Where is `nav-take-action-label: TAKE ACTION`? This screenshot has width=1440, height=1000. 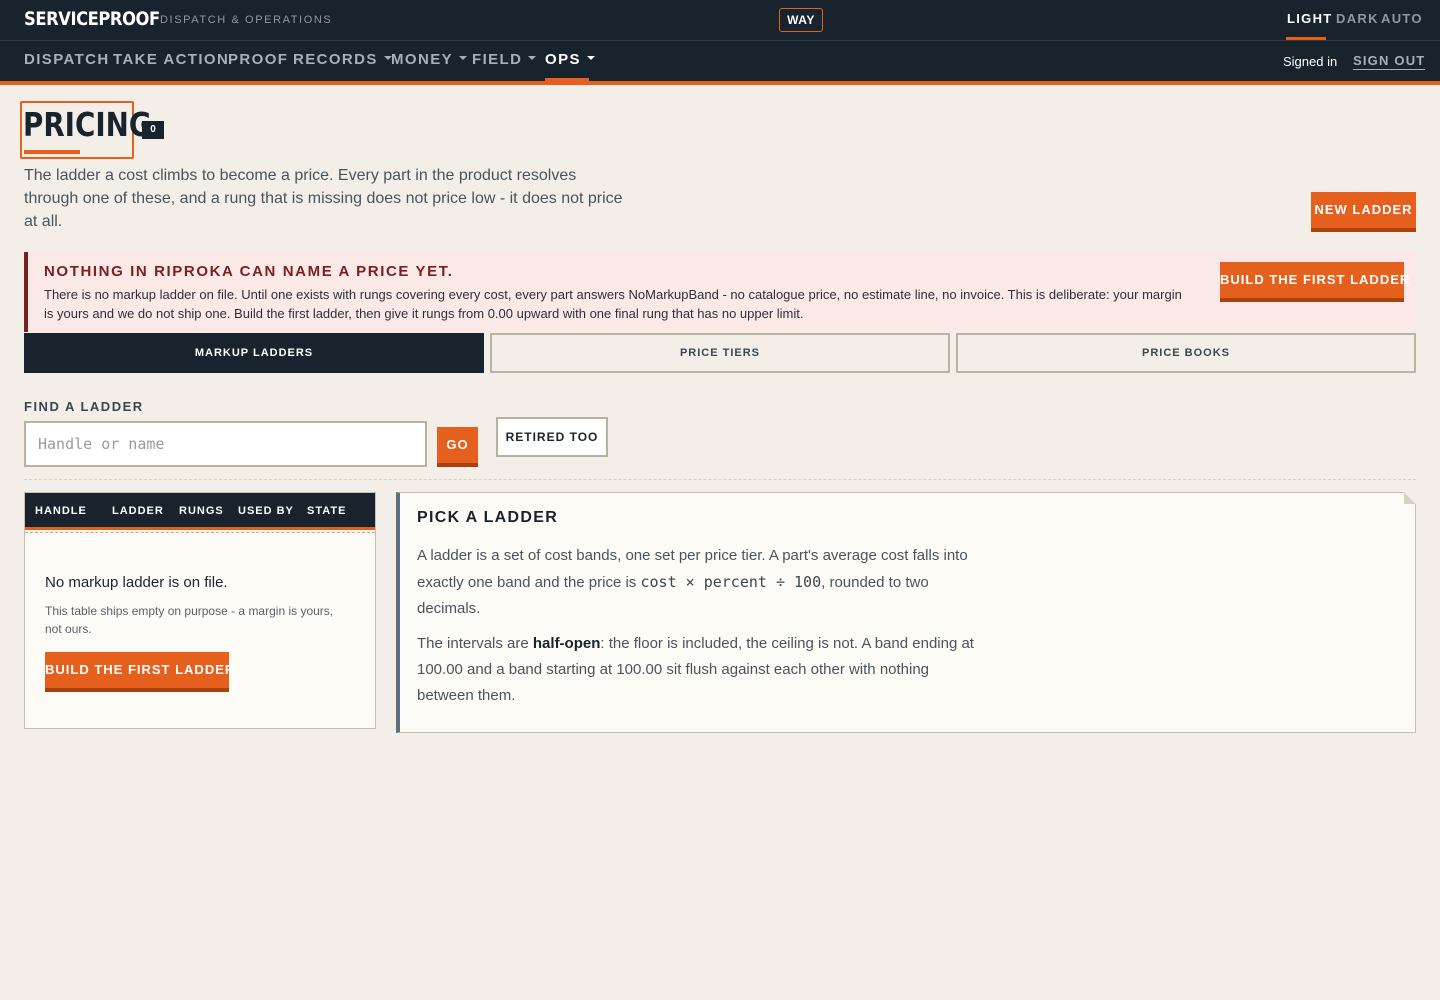 nav-take-action-label: TAKE ACTION is located at coordinates (171, 59).